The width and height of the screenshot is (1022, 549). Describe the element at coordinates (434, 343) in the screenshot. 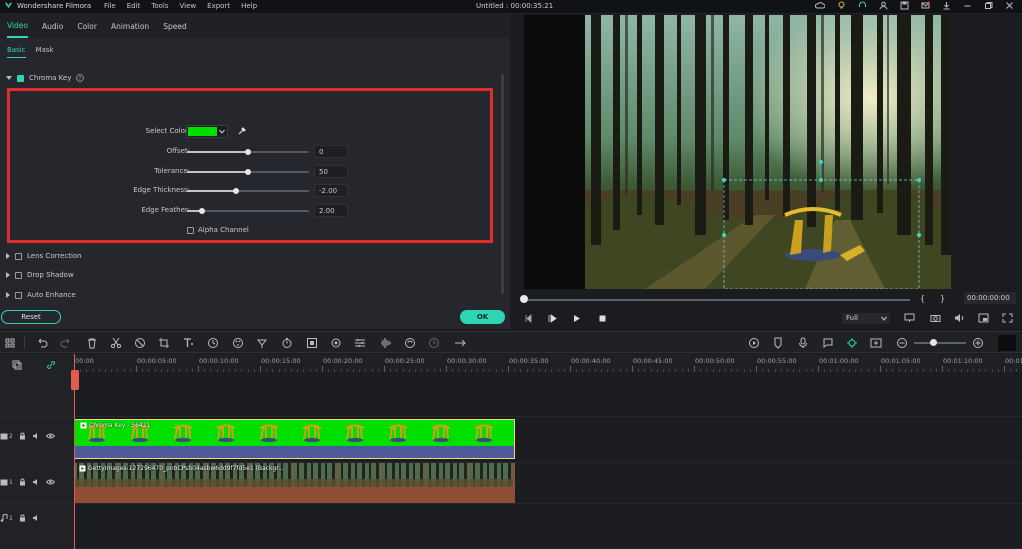

I see `auto-reframe-icon` at that location.